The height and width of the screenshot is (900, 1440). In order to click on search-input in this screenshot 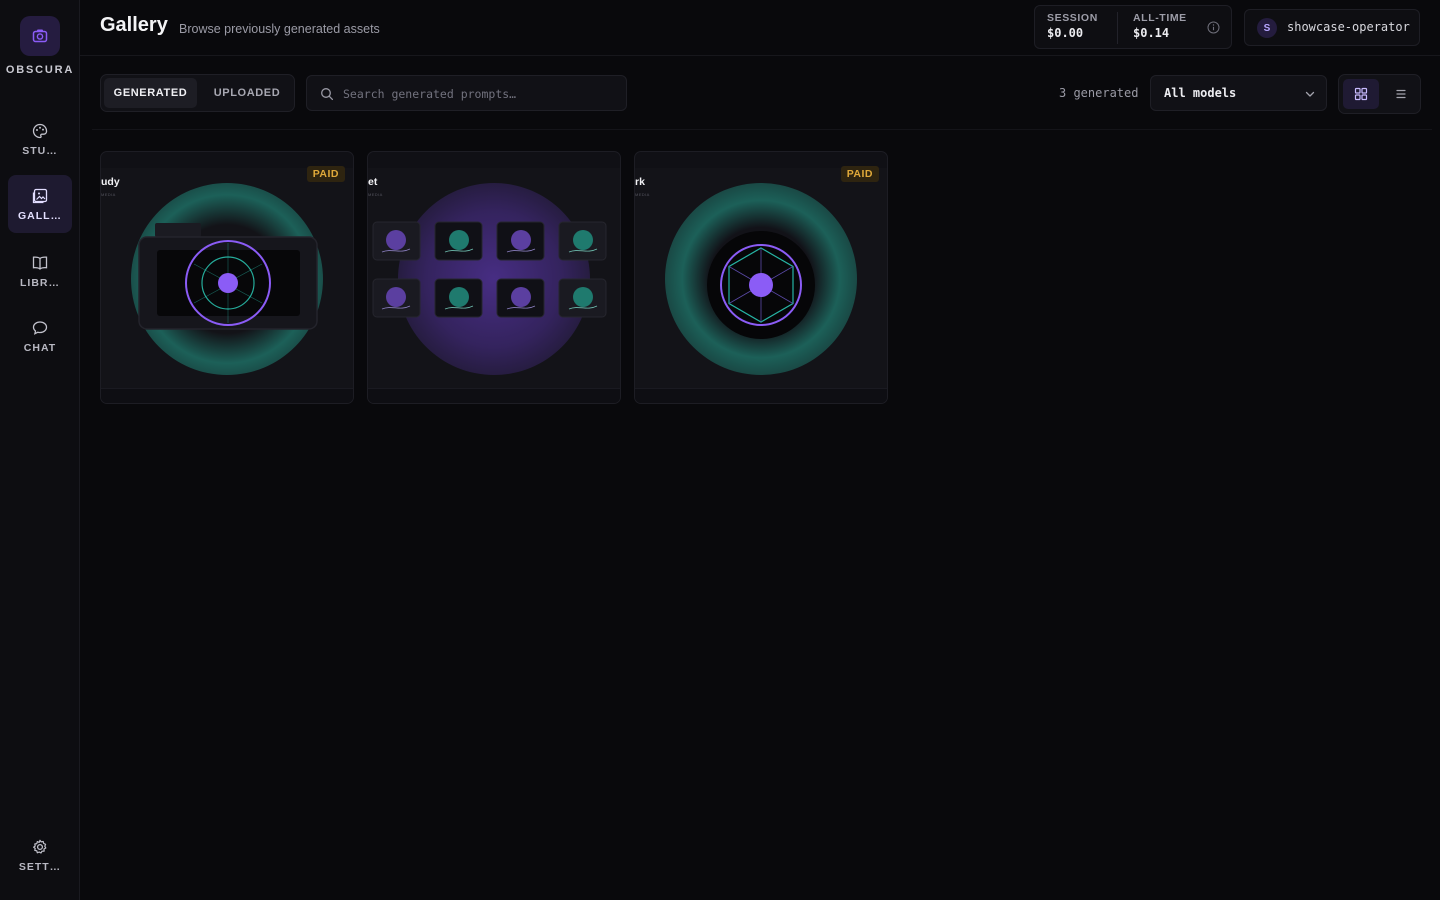, I will do `click(478, 94)`.